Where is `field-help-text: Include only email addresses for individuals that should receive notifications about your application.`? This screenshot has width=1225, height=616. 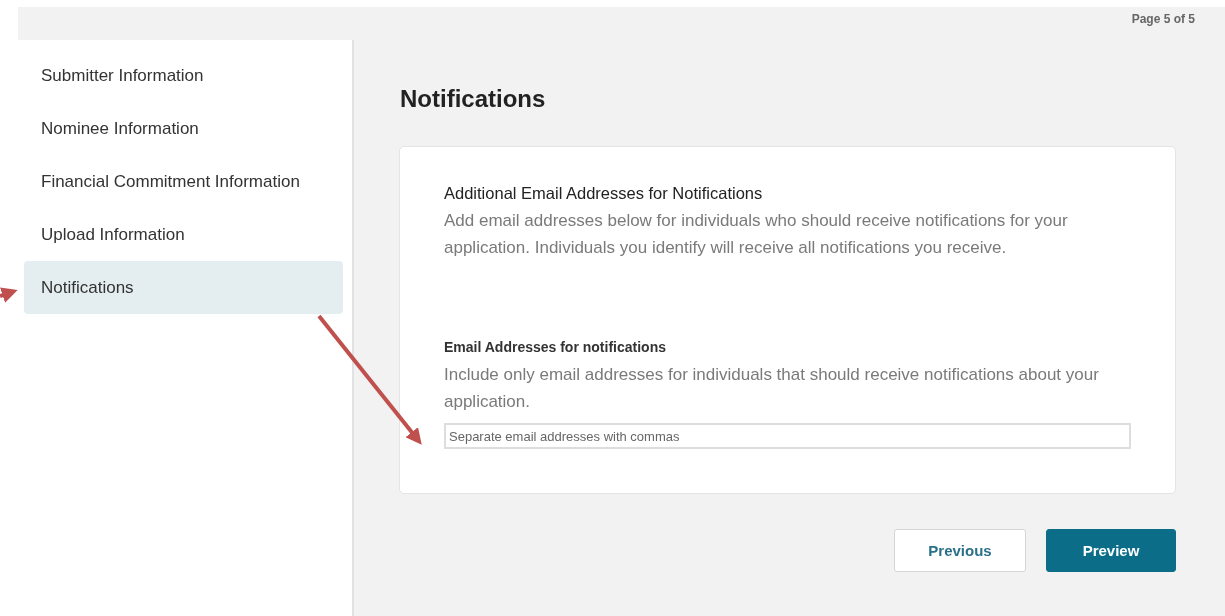 field-help-text: Include only email addresses for individuals that should receive notifications about your application. is located at coordinates (772, 388).